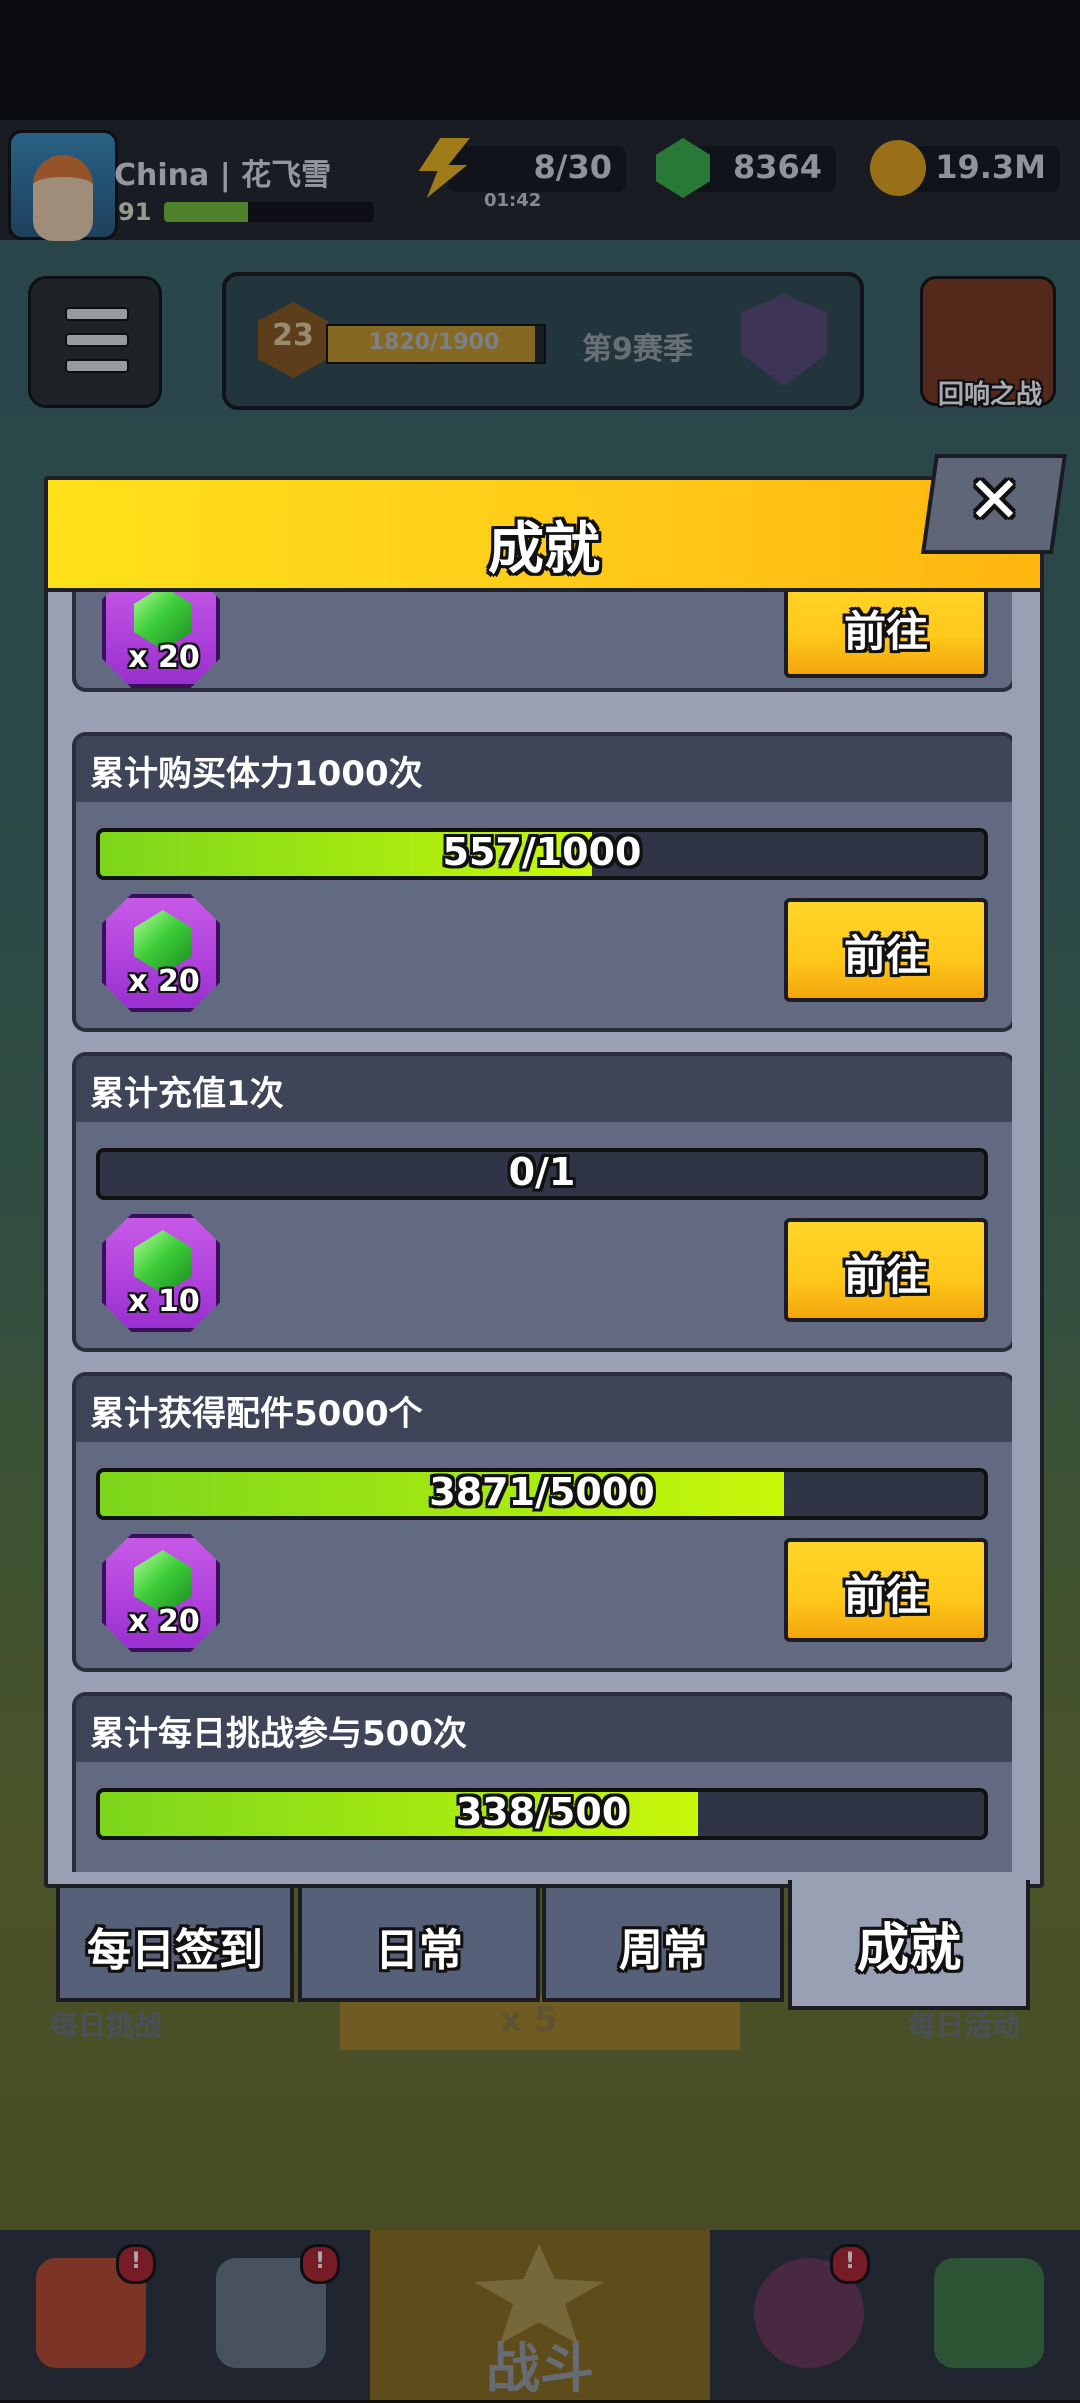  Describe the element at coordinates (187, 1094) in the screenshot. I see `achievement-title: 累计充值1次` at that location.